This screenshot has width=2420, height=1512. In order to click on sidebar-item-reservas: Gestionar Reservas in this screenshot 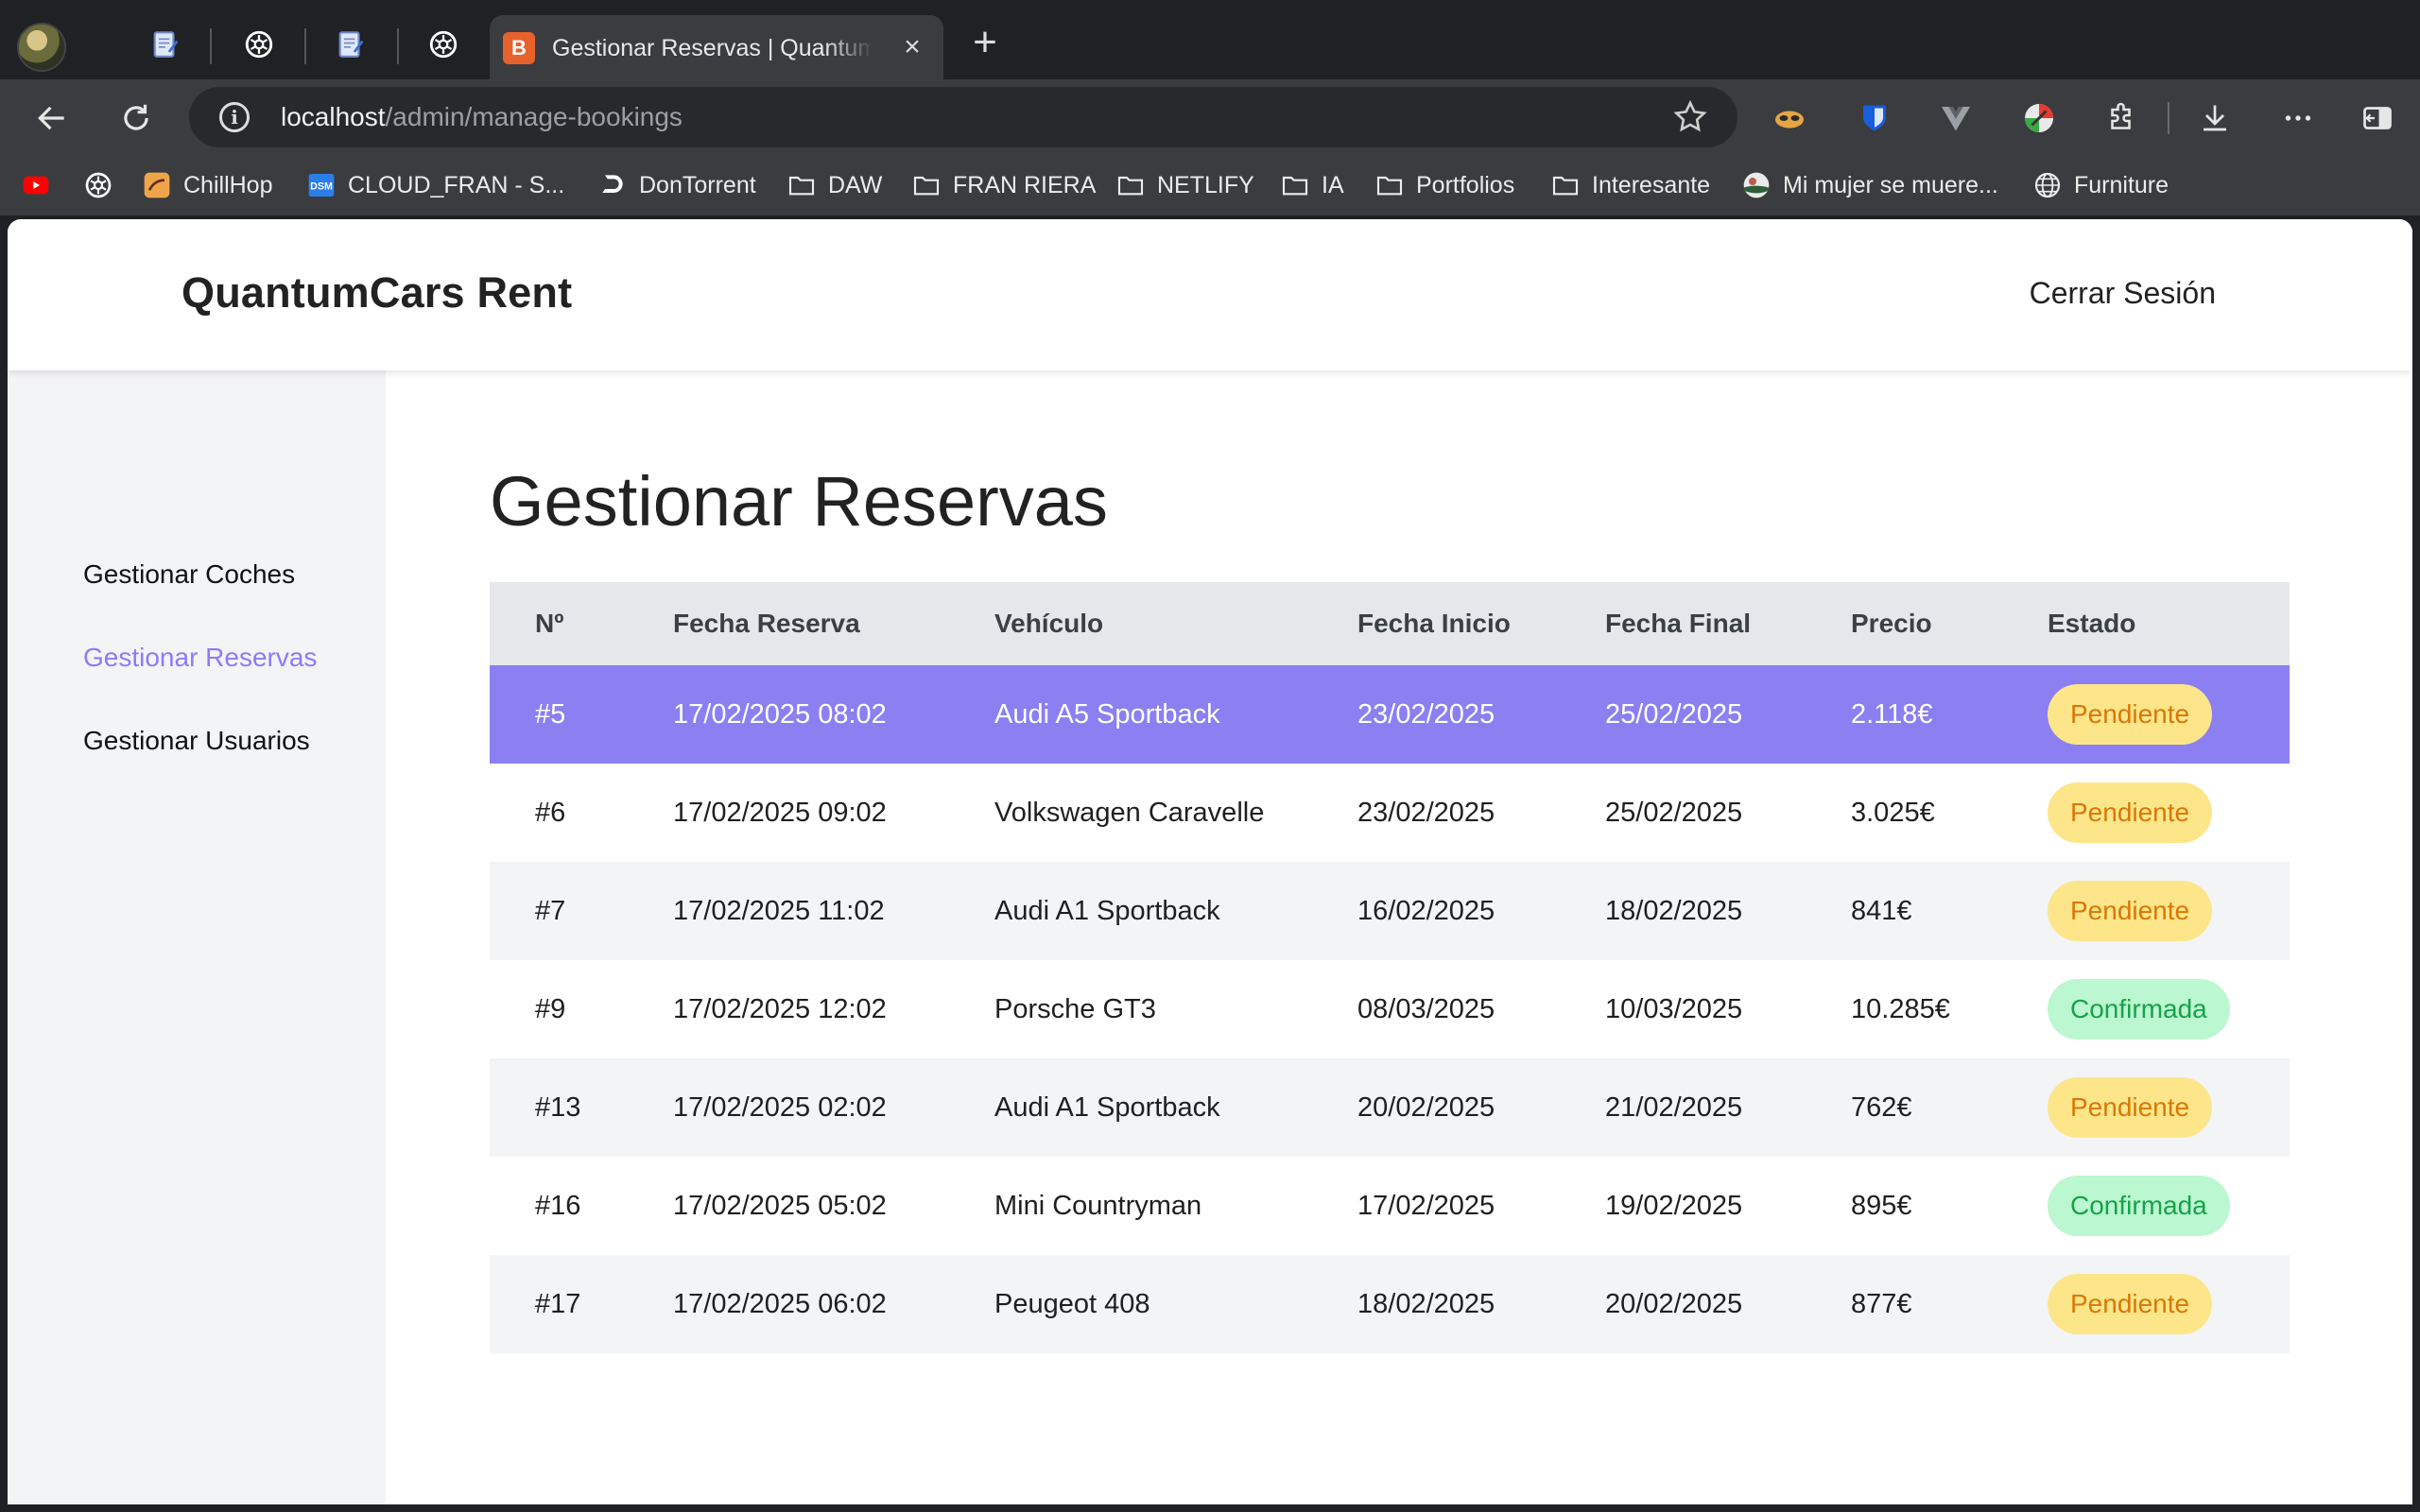, I will do `click(200, 658)`.